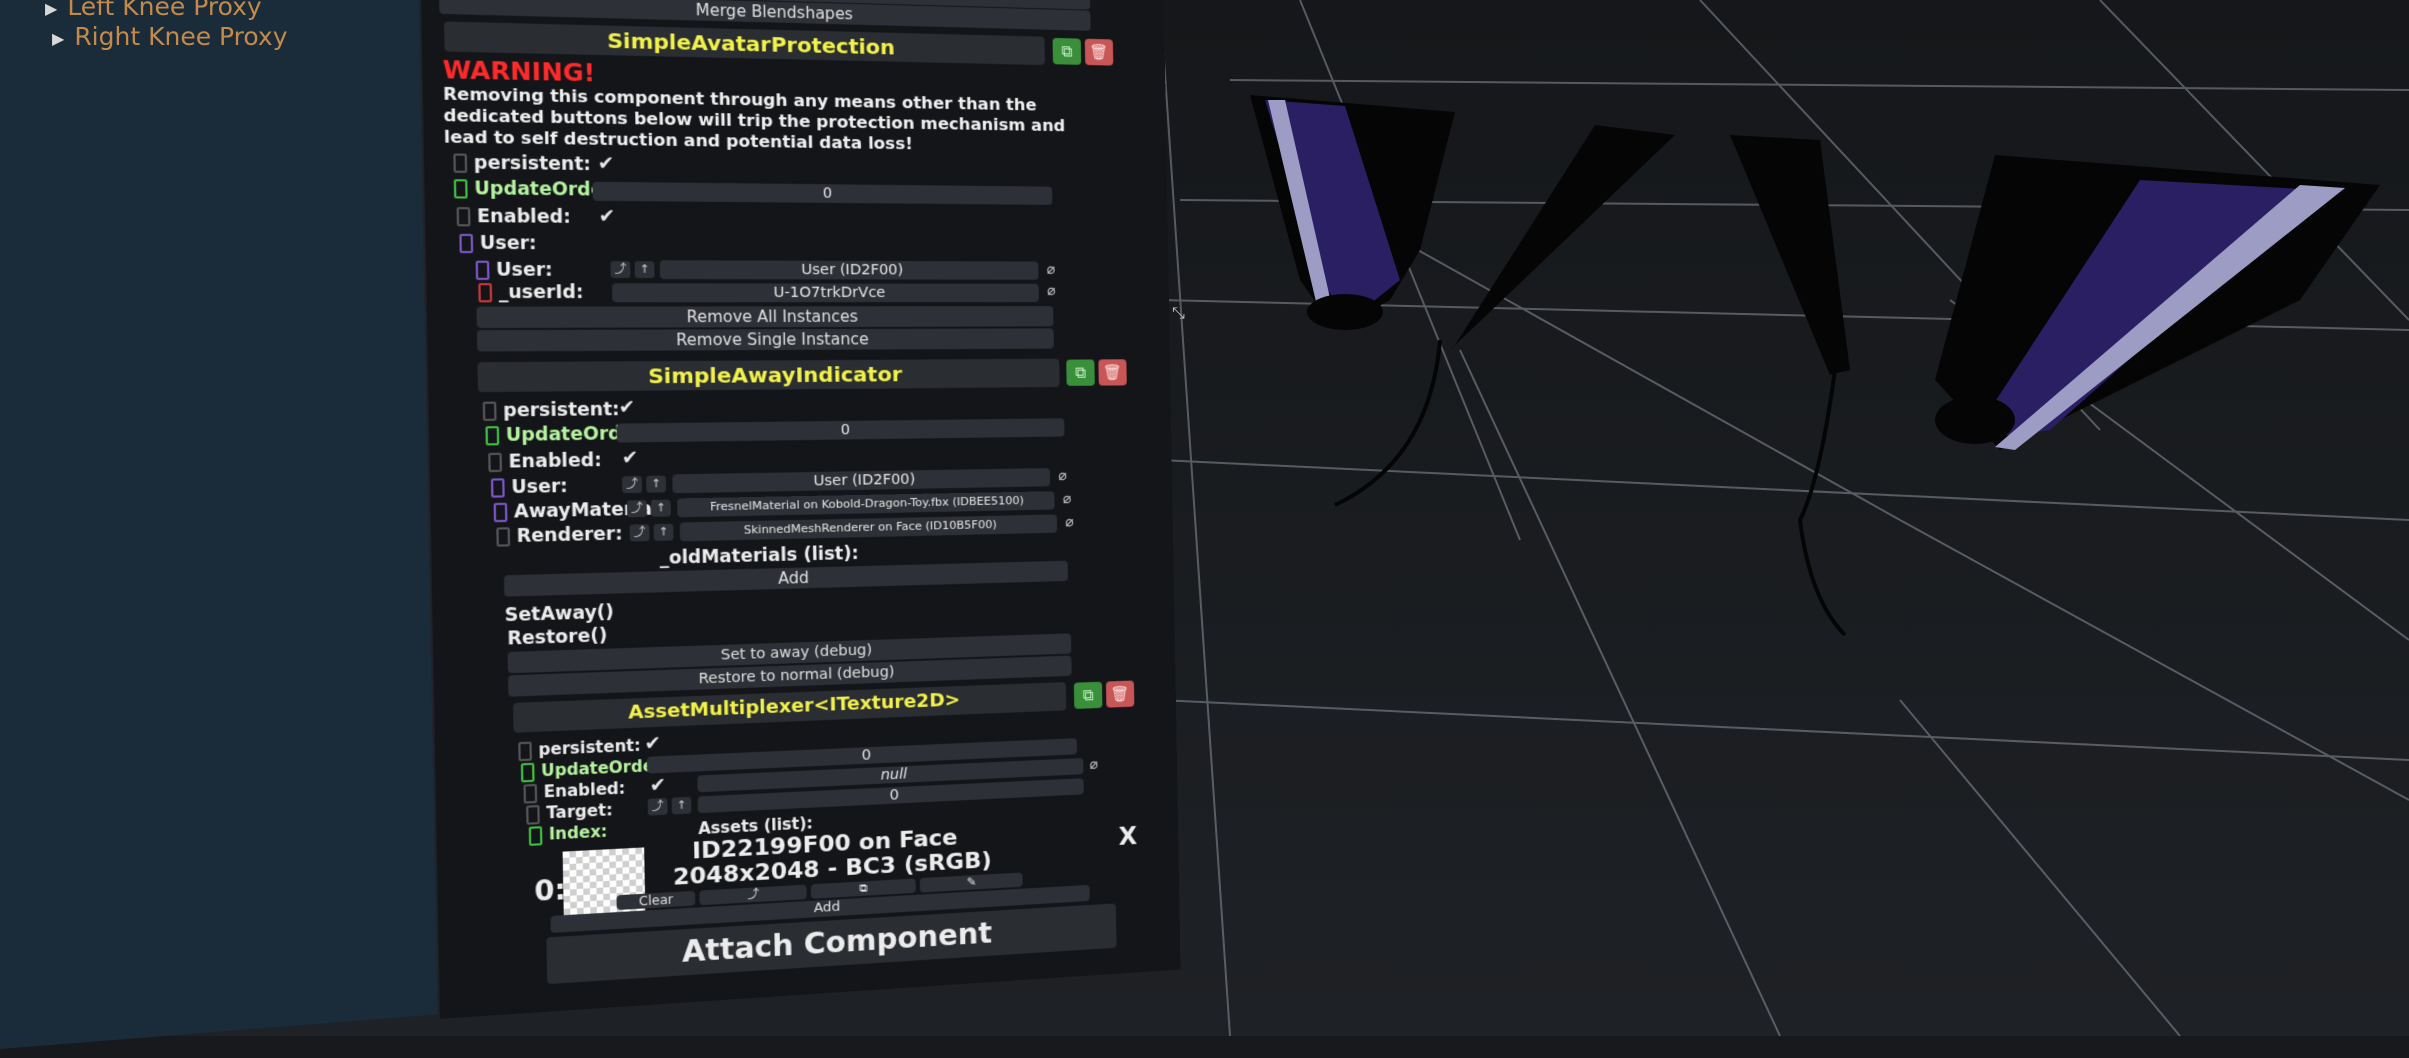 The height and width of the screenshot is (1058, 2409). I want to click on target-field: Target:, so click(569, 812).